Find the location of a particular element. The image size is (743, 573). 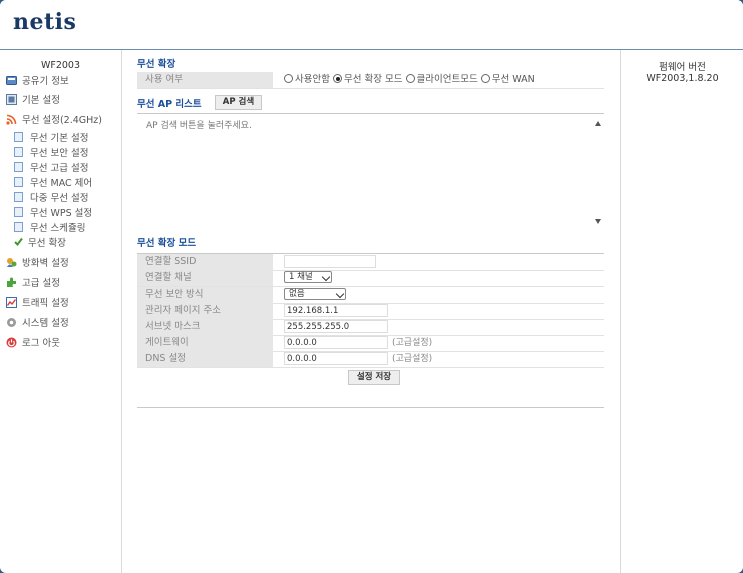

sidebar-subitem-schedule: 무선 스케쥴링 is located at coordinates (54, 226).